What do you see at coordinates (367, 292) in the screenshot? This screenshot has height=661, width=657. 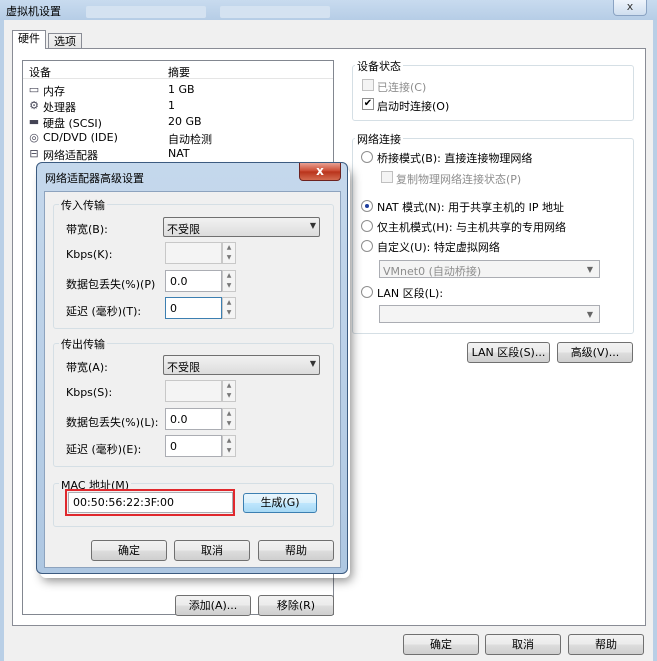 I see `lan-segment-radio` at bounding box center [367, 292].